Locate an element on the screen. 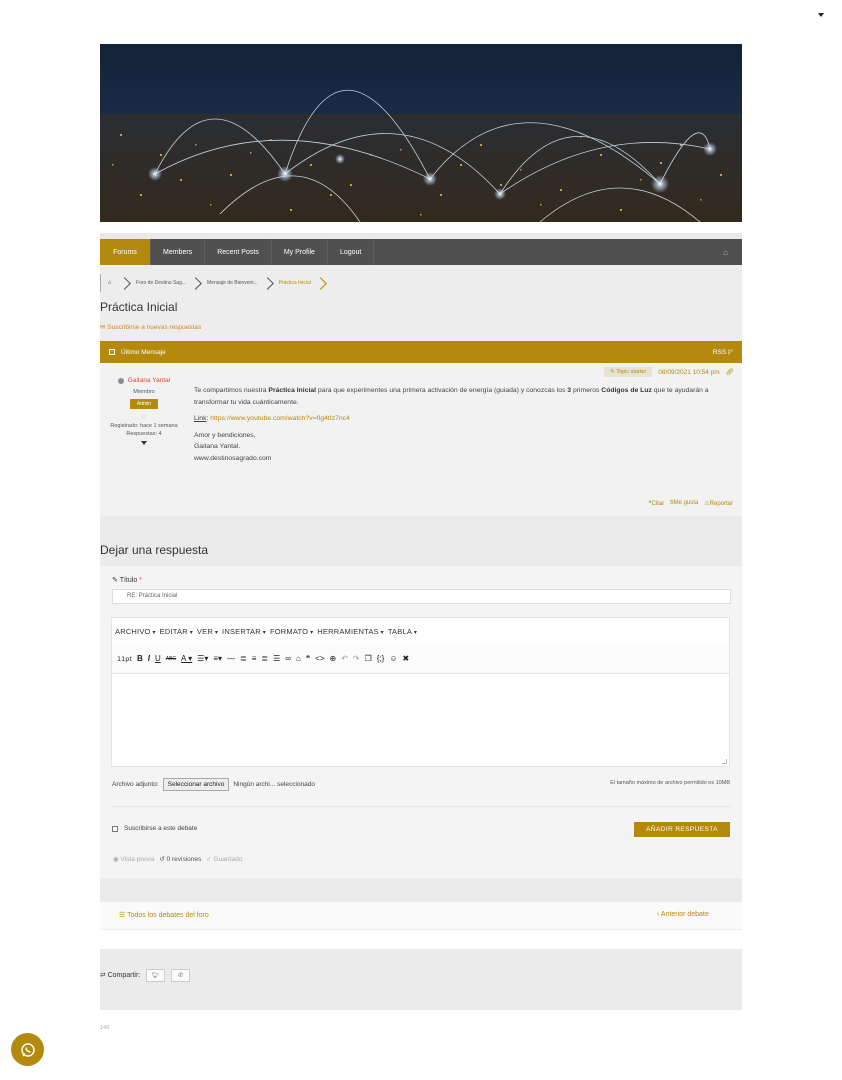  subscribe-topic-row: Suscribirse a este debate is located at coordinates (154, 828).